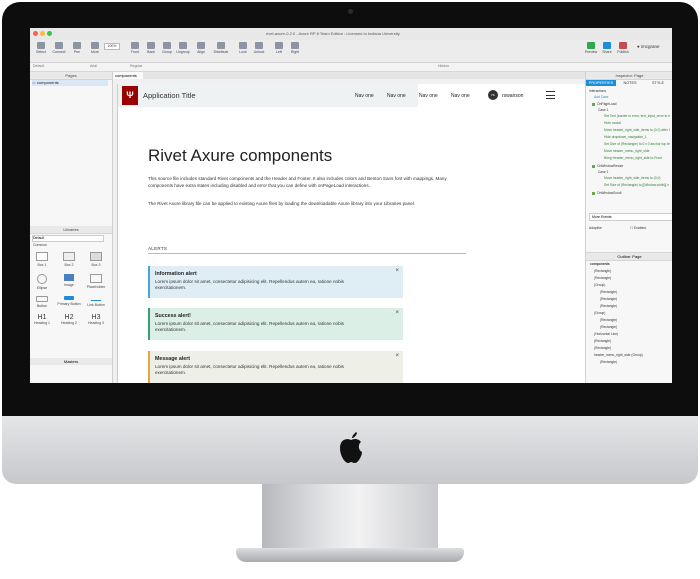  What do you see at coordinates (648, 46) in the screenshot?
I see `user-menu: ● imcgrane` at bounding box center [648, 46].